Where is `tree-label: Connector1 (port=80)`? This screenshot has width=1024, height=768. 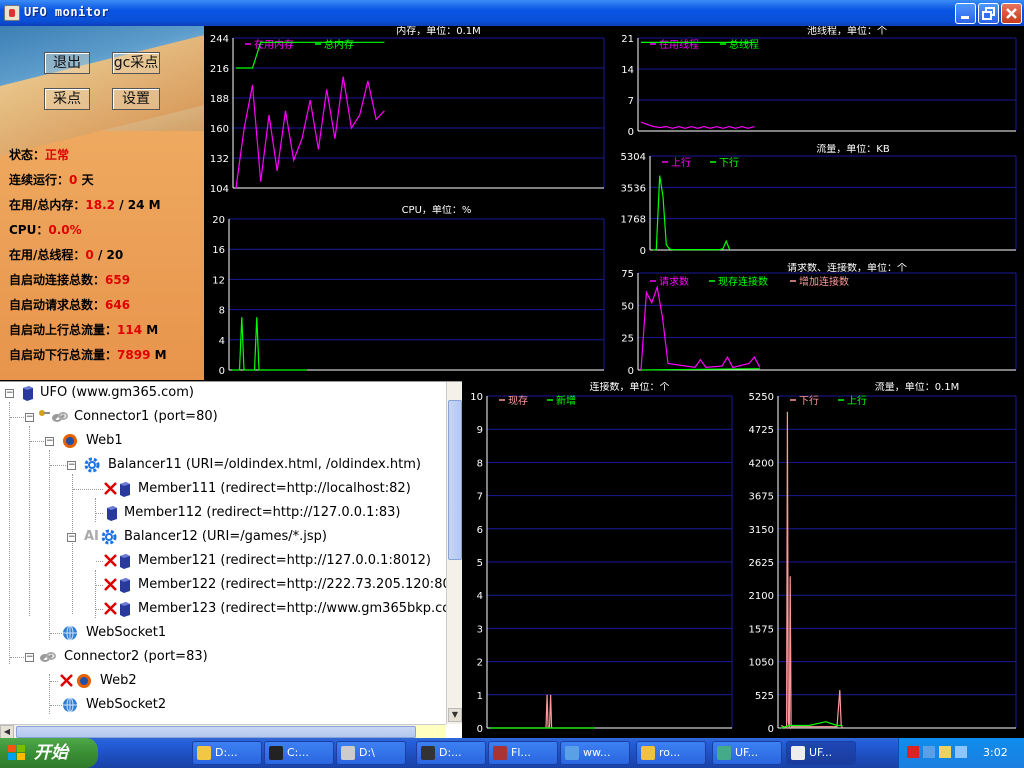
tree-label: Connector1 (port=80) is located at coordinates (146, 416).